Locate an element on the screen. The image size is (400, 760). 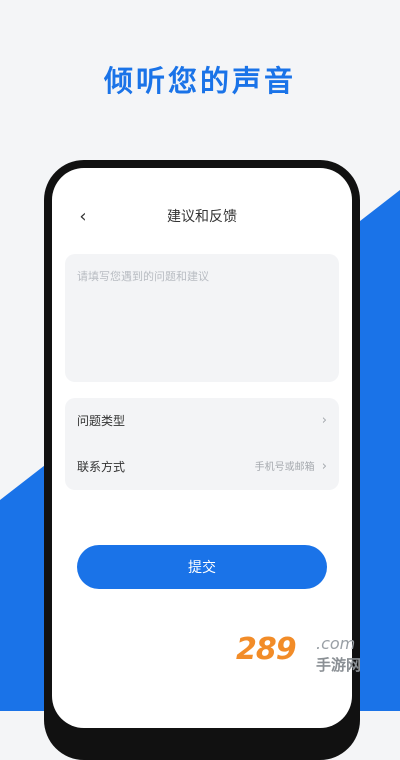
promo-title: 倾听您的声音 is located at coordinates (199, 81).